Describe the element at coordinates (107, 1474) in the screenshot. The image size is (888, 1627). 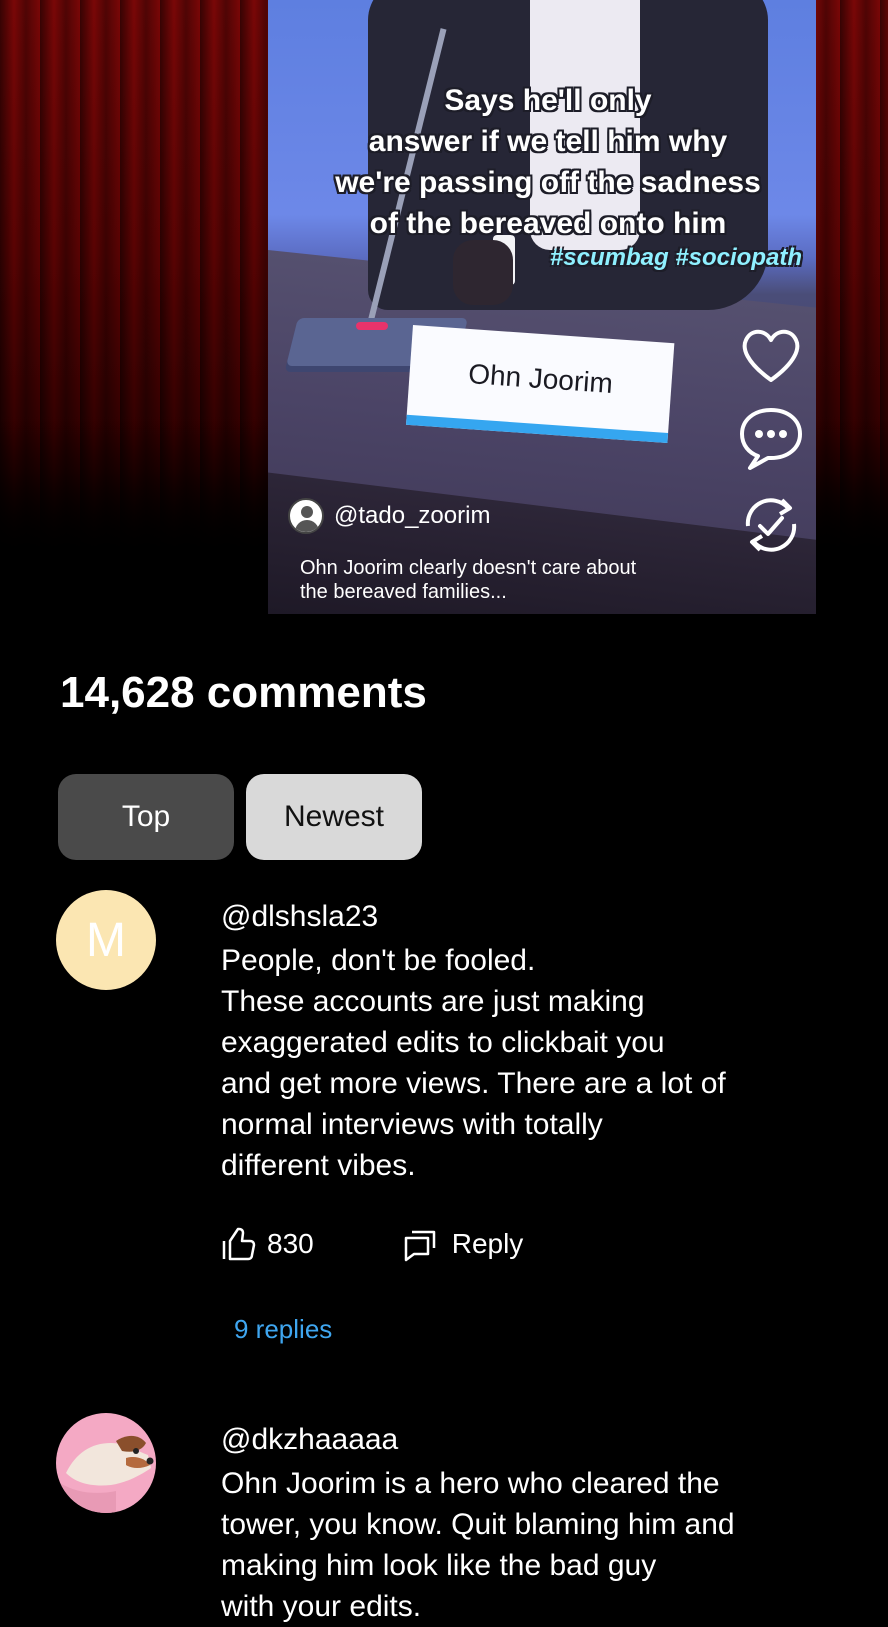
I see `dog-avatar-icon` at that location.